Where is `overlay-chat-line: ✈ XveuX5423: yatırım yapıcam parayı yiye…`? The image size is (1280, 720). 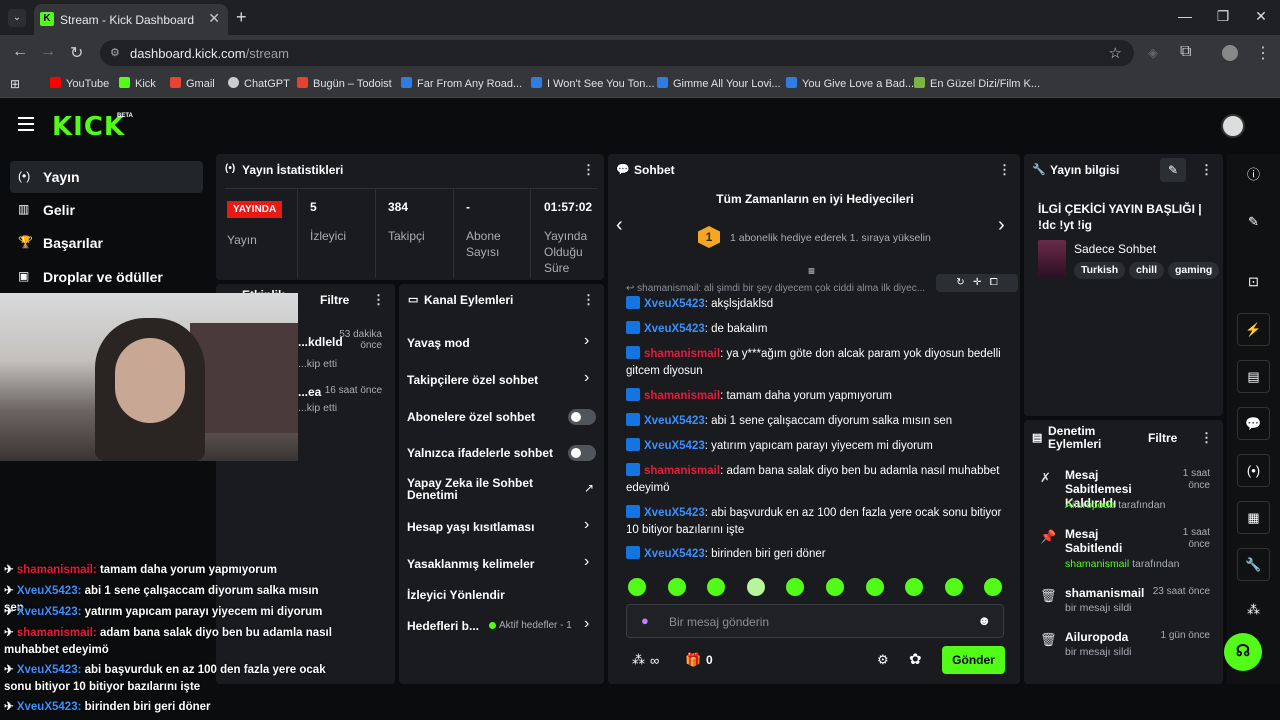
overlay-chat-line: ✈ XveuX5423: yatırım yapıcam parayı yiye… is located at coordinates (163, 612).